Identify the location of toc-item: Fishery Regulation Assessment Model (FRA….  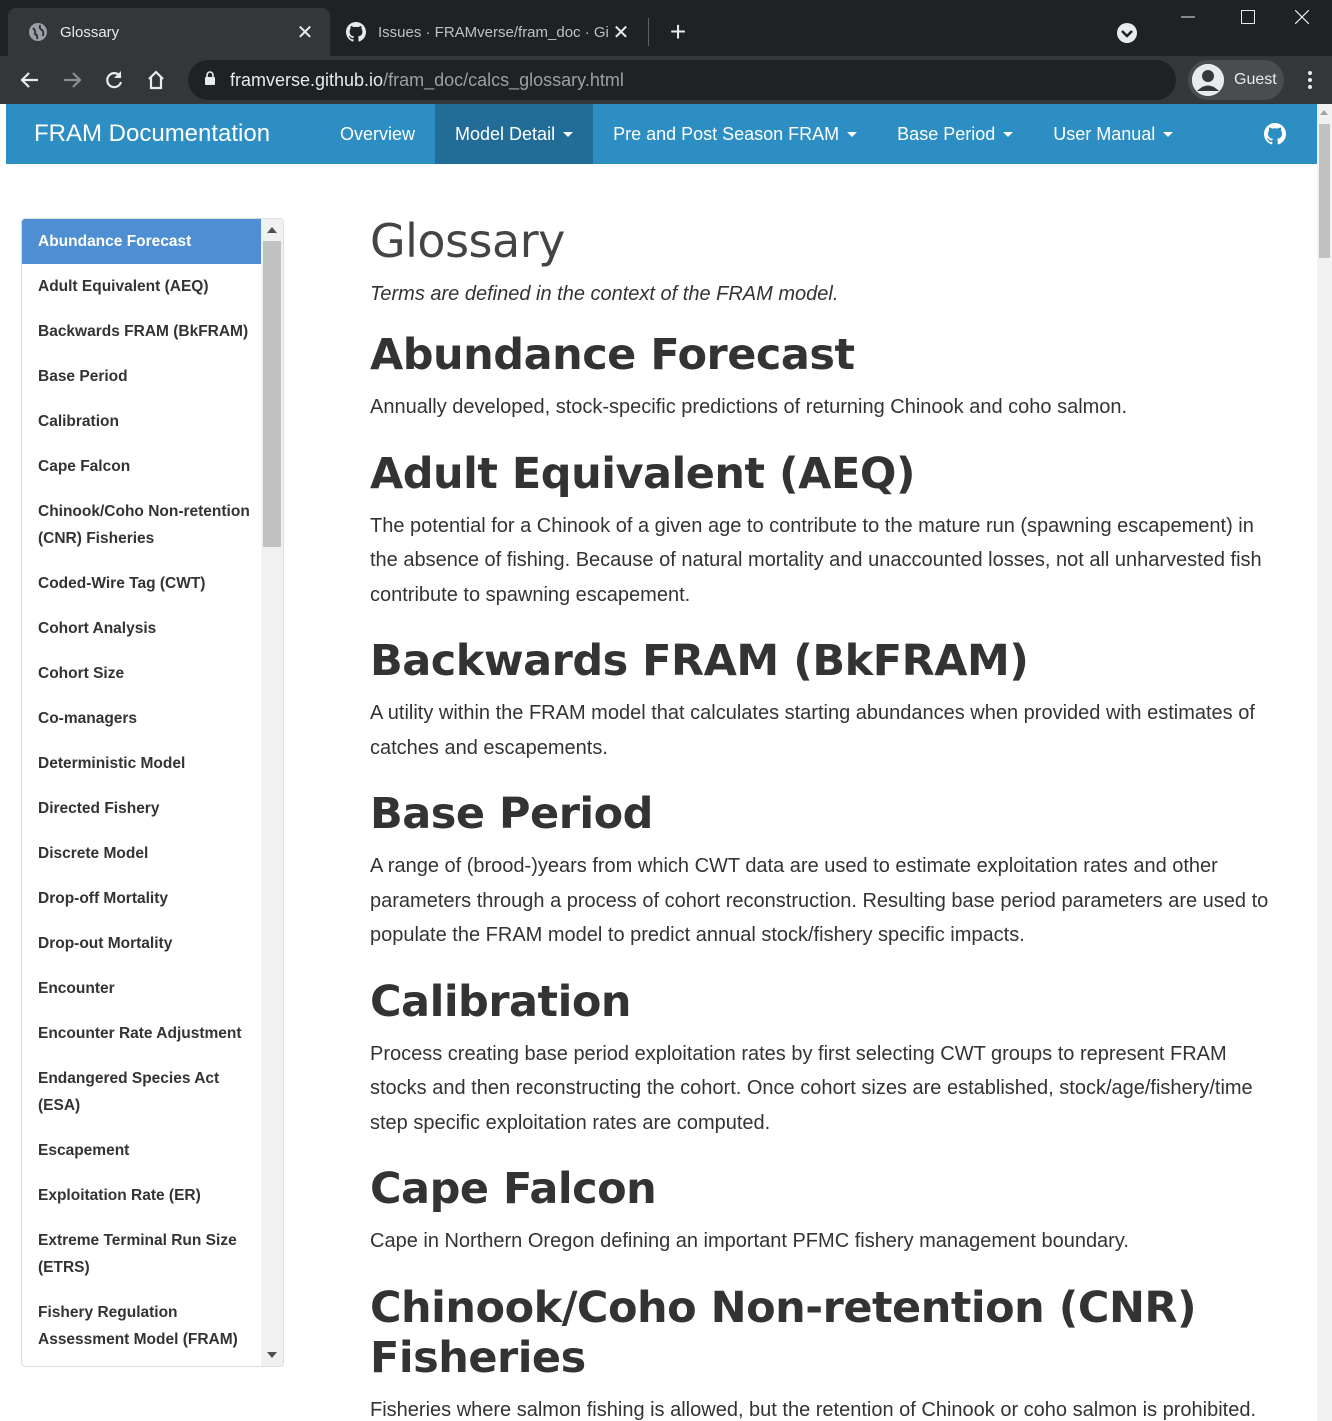
(142, 1326).